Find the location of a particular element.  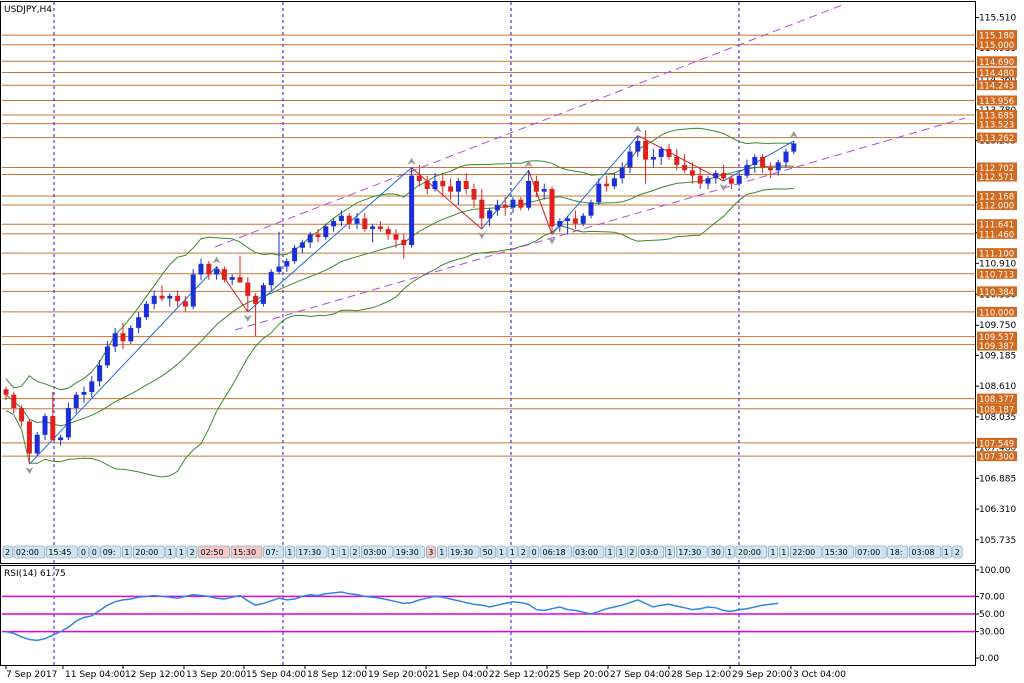

event-tag-text: 20:00 is located at coordinates (146, 552).